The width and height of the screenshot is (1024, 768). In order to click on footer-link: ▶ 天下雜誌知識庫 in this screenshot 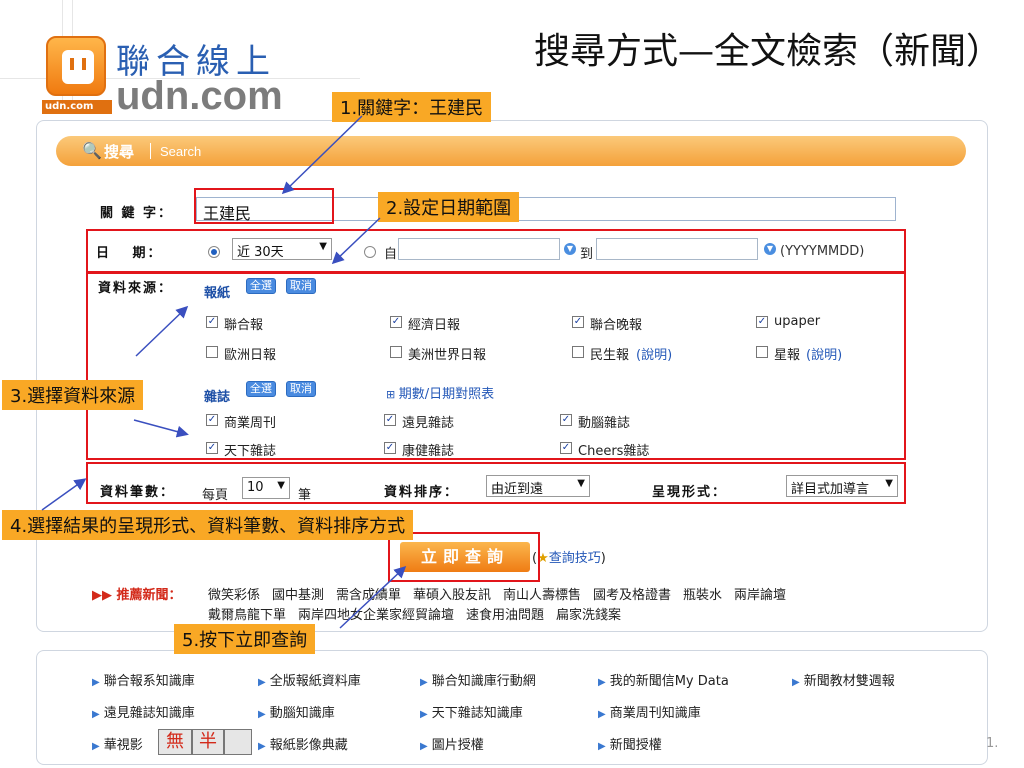, I will do `click(471, 711)`.